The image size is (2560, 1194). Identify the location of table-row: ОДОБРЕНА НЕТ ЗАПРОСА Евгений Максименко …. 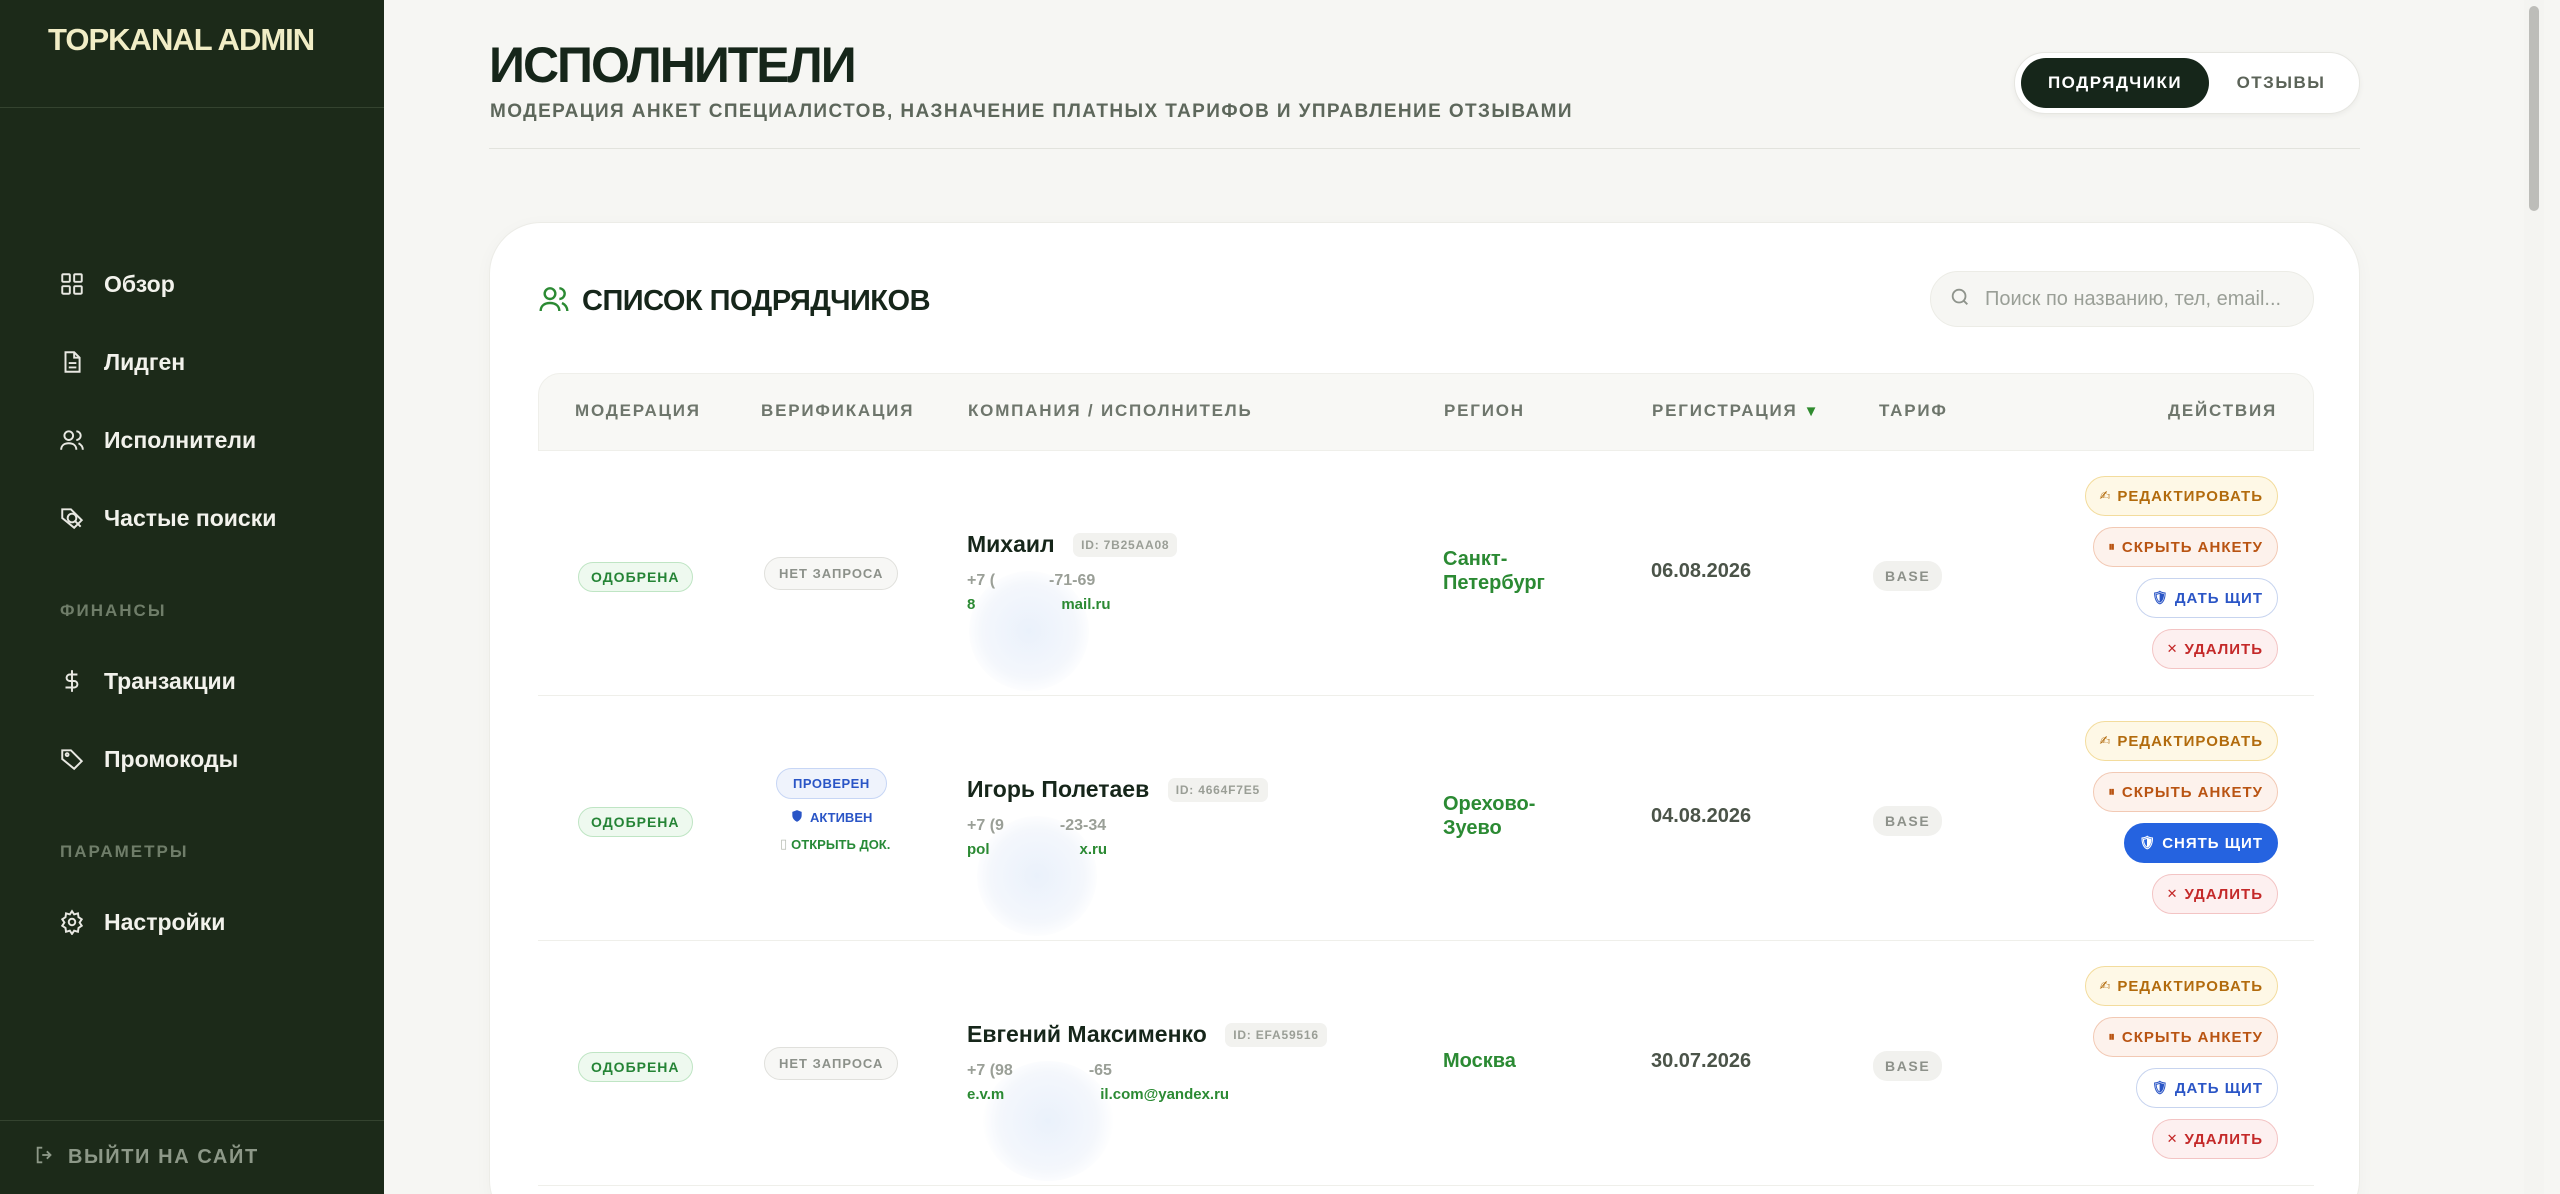
(1426, 1063).